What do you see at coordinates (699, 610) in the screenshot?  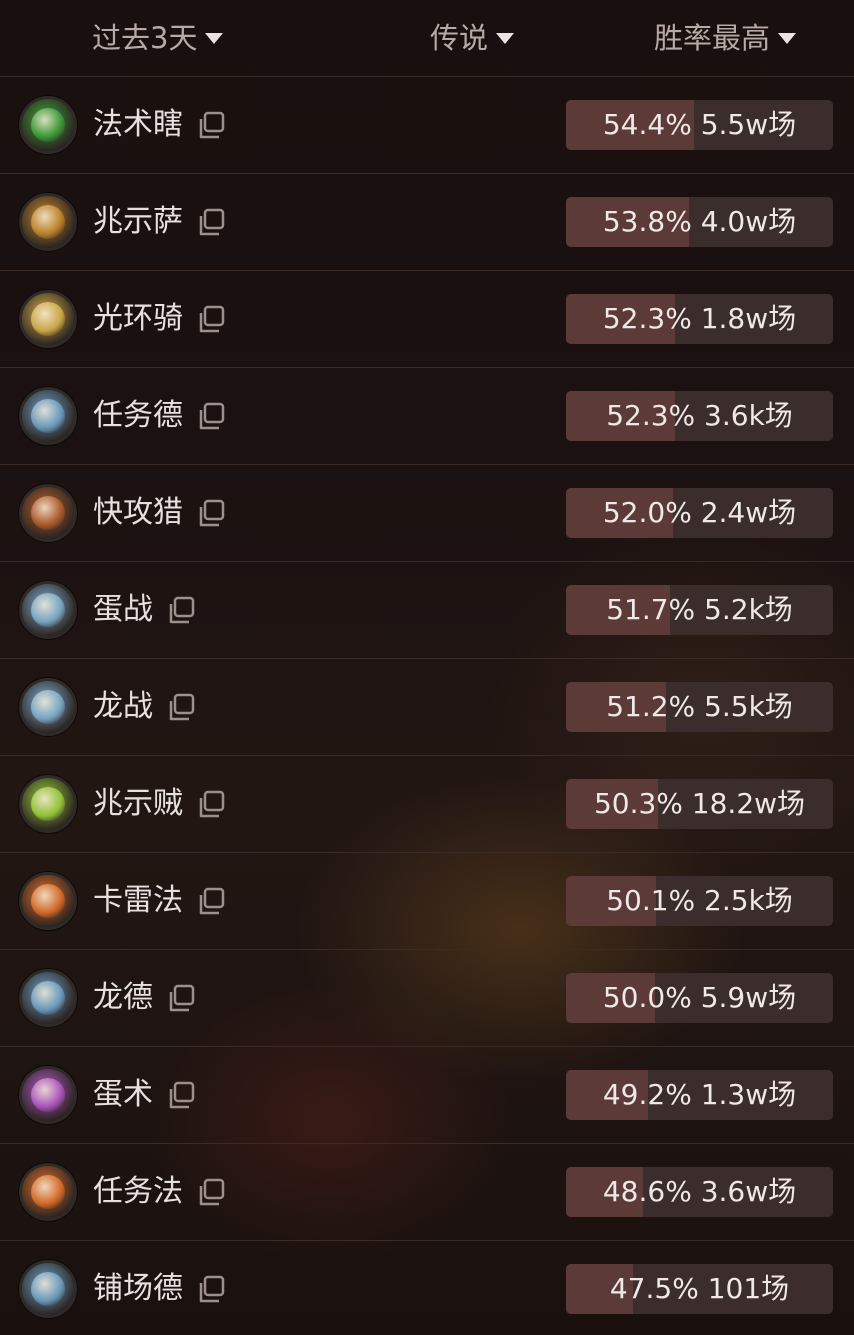 I see `winrate-bar: 51.7% 5.2k场` at bounding box center [699, 610].